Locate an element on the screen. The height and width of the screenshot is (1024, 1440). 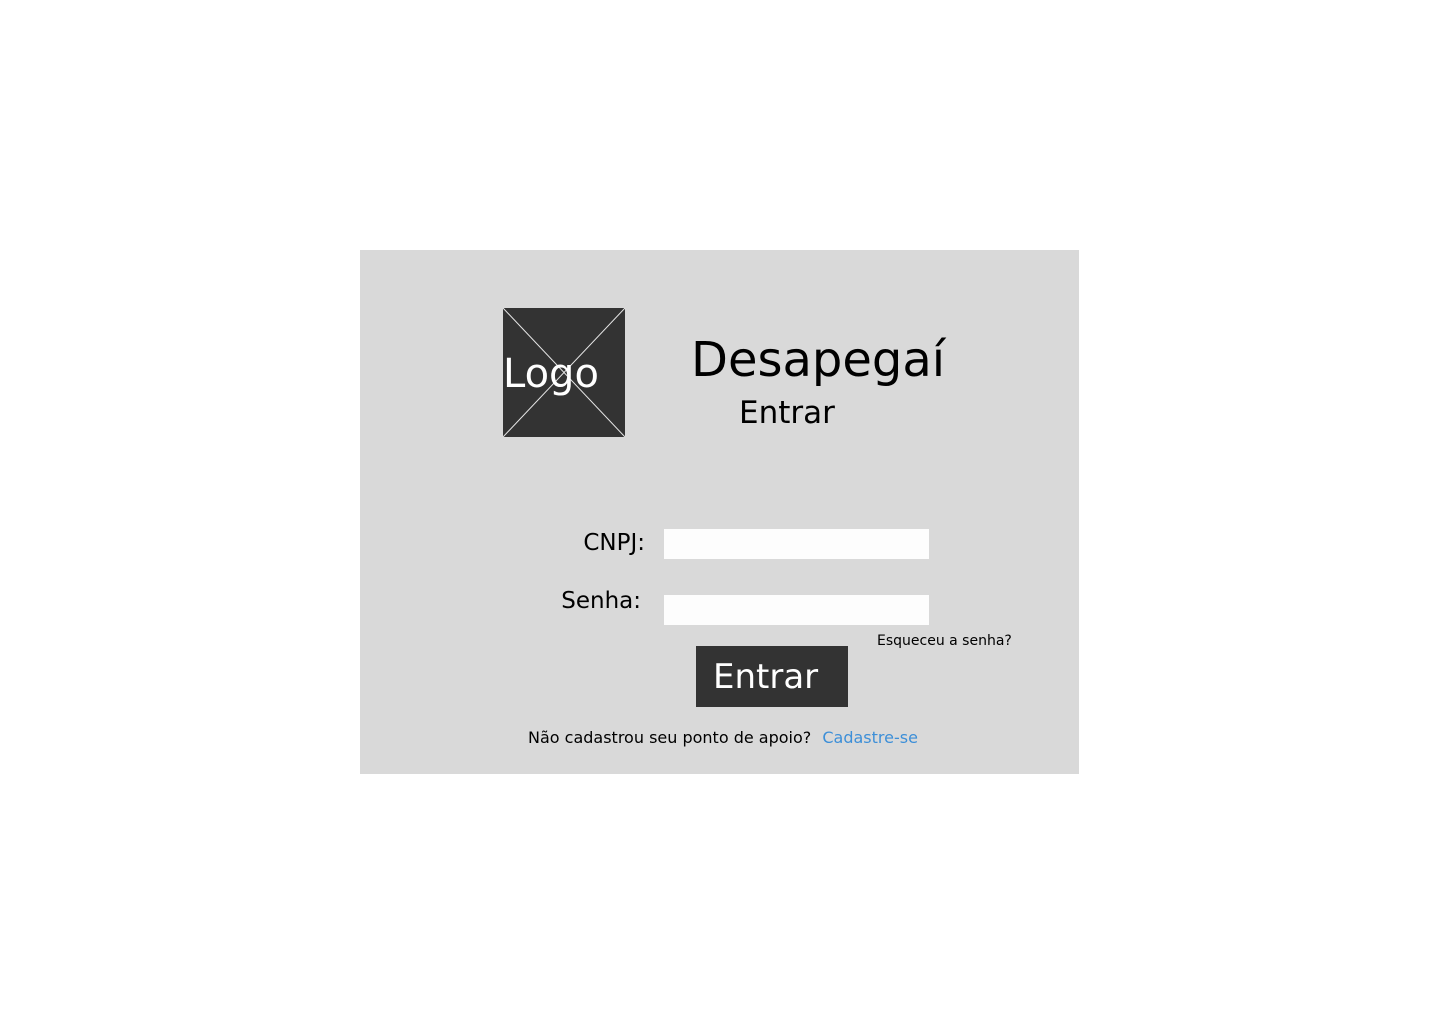
password-input is located at coordinates (796, 610).